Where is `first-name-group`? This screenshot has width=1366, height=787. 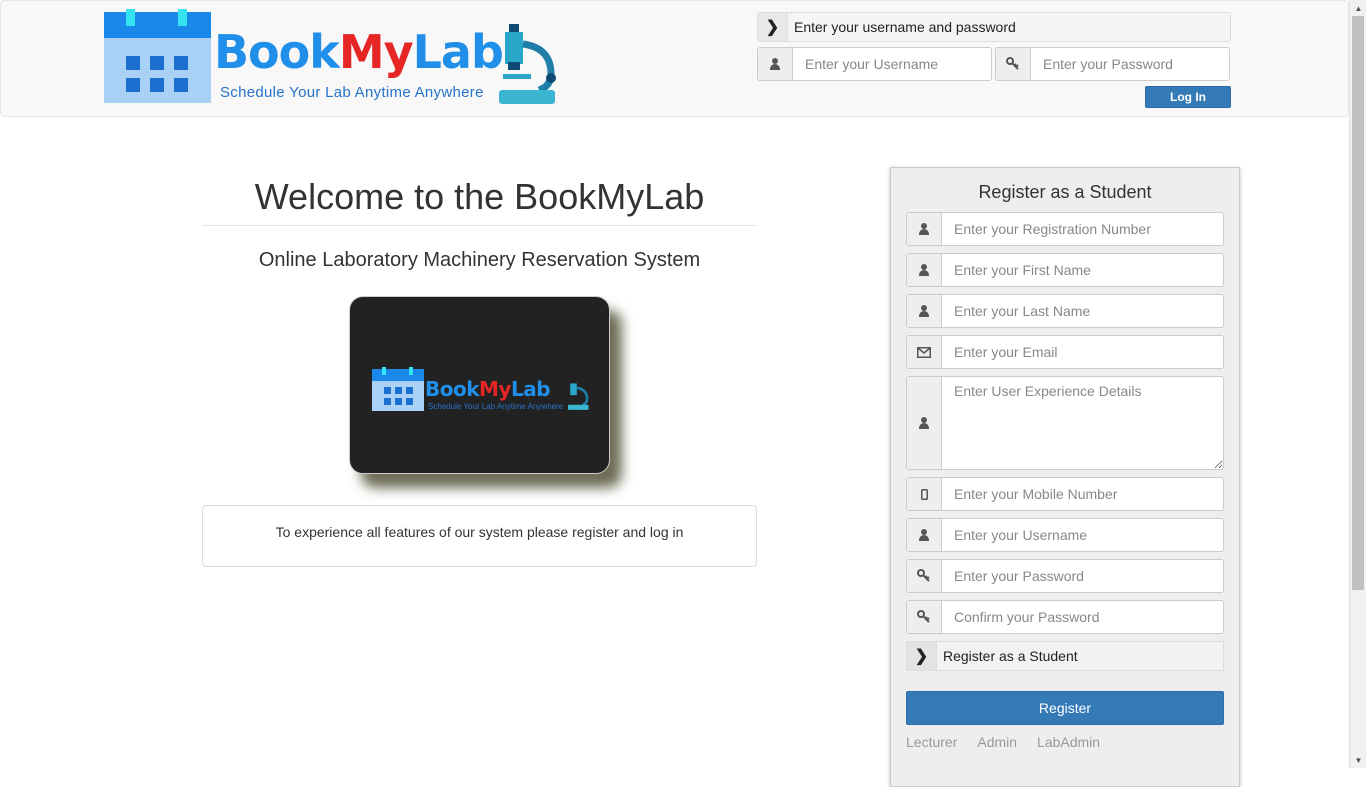 first-name-group is located at coordinates (1065, 270).